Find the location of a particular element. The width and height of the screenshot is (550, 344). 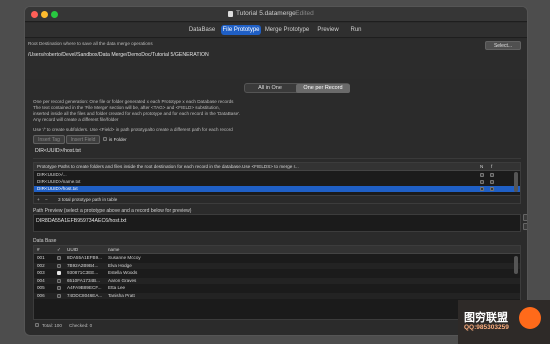

database-row: 003 930871C3EE... Estella Woods is located at coordinates (277, 273).